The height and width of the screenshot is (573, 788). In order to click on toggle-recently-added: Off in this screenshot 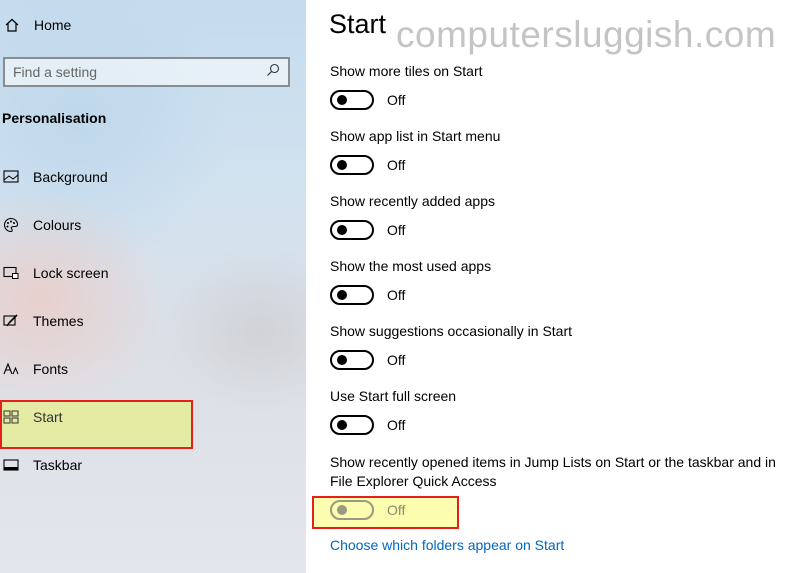, I will do `click(367, 230)`.